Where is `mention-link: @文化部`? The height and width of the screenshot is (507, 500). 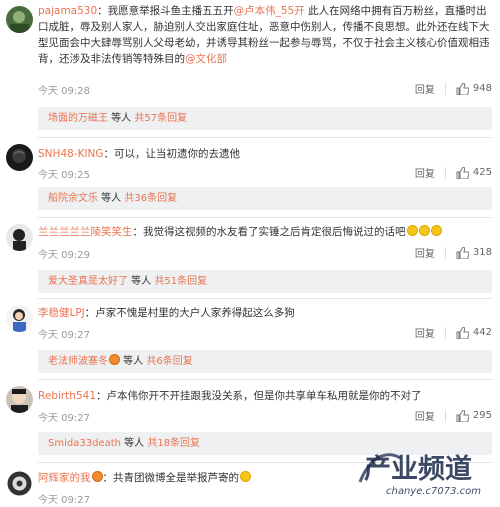 mention-link: @文化部 is located at coordinates (206, 59).